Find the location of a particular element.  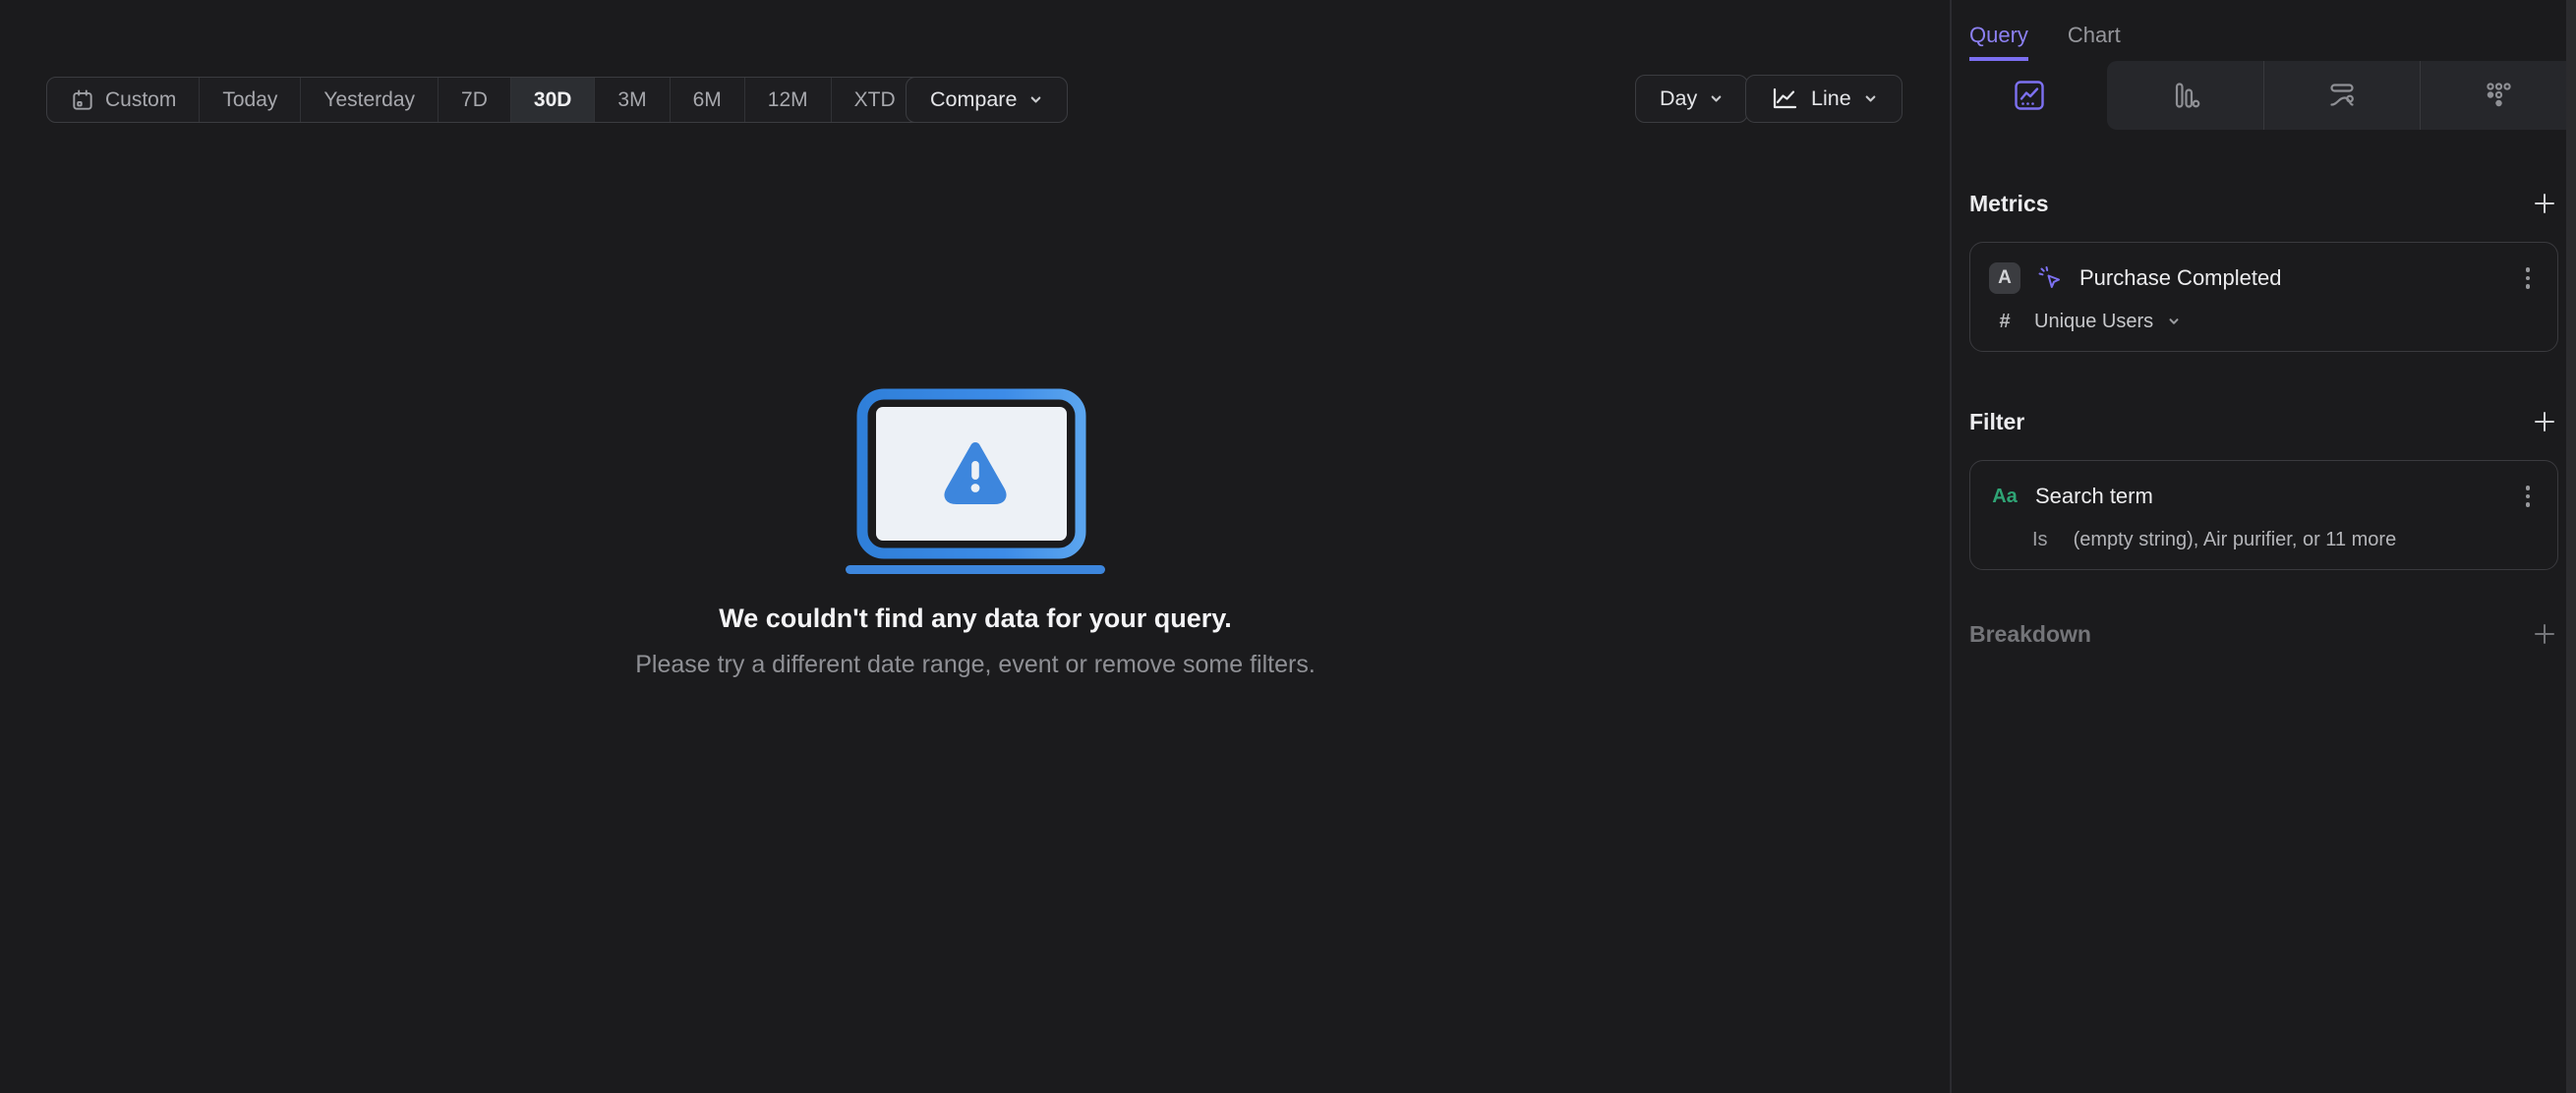

date-range-3m: 3M is located at coordinates (631, 100).